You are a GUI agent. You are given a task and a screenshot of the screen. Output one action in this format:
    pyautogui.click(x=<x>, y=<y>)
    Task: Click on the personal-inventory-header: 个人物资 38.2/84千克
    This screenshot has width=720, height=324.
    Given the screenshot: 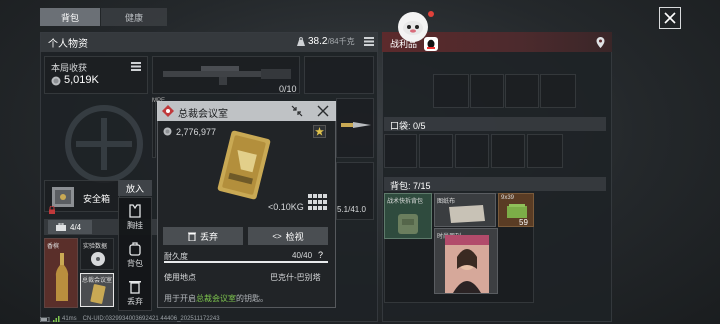 What is the action you would take?
    pyautogui.click(x=209, y=42)
    